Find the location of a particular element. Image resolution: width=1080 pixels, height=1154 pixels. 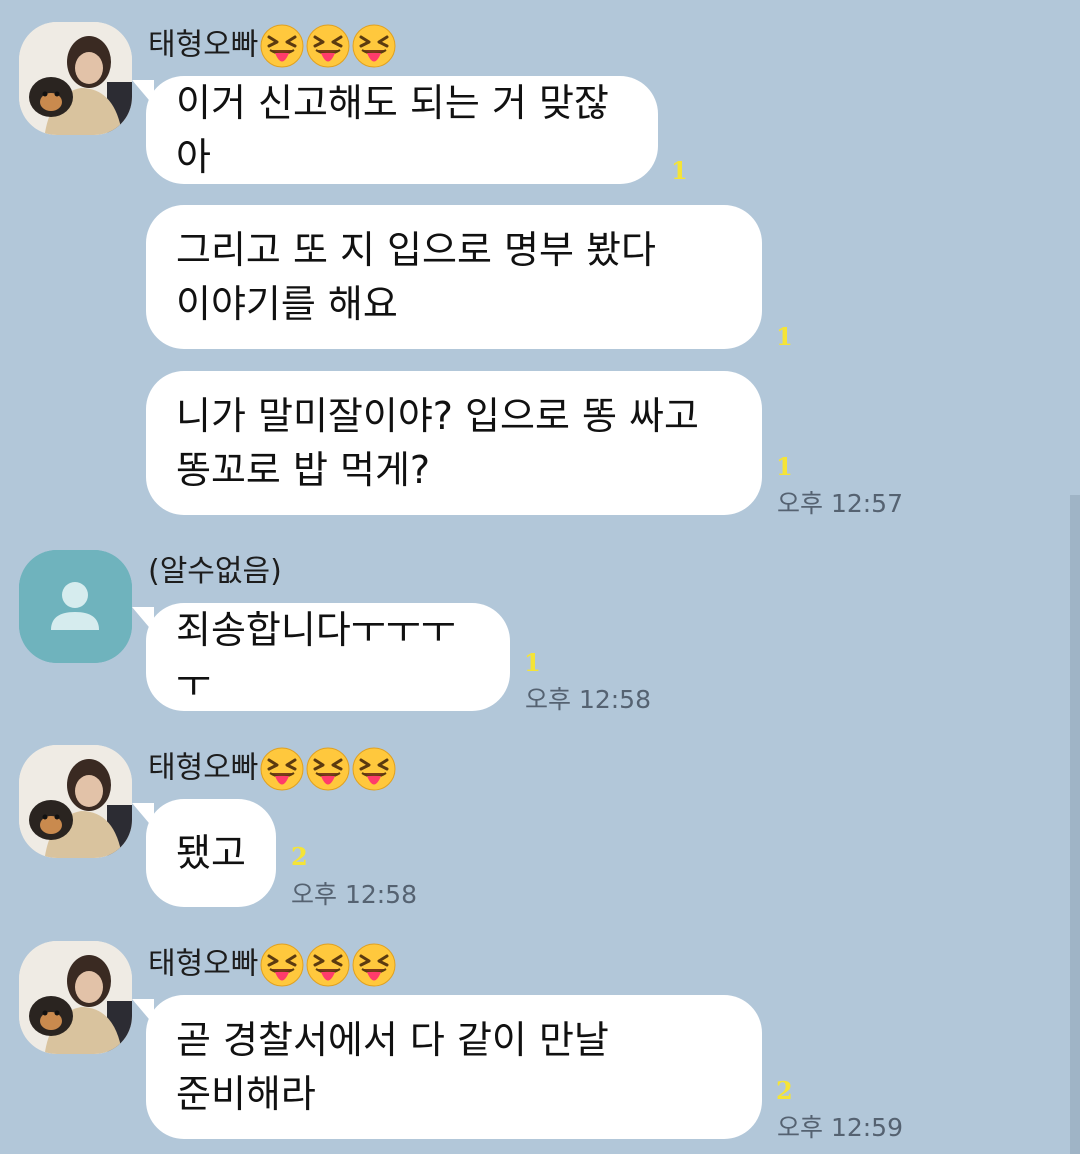

scrollbar is located at coordinates (1075, 824).